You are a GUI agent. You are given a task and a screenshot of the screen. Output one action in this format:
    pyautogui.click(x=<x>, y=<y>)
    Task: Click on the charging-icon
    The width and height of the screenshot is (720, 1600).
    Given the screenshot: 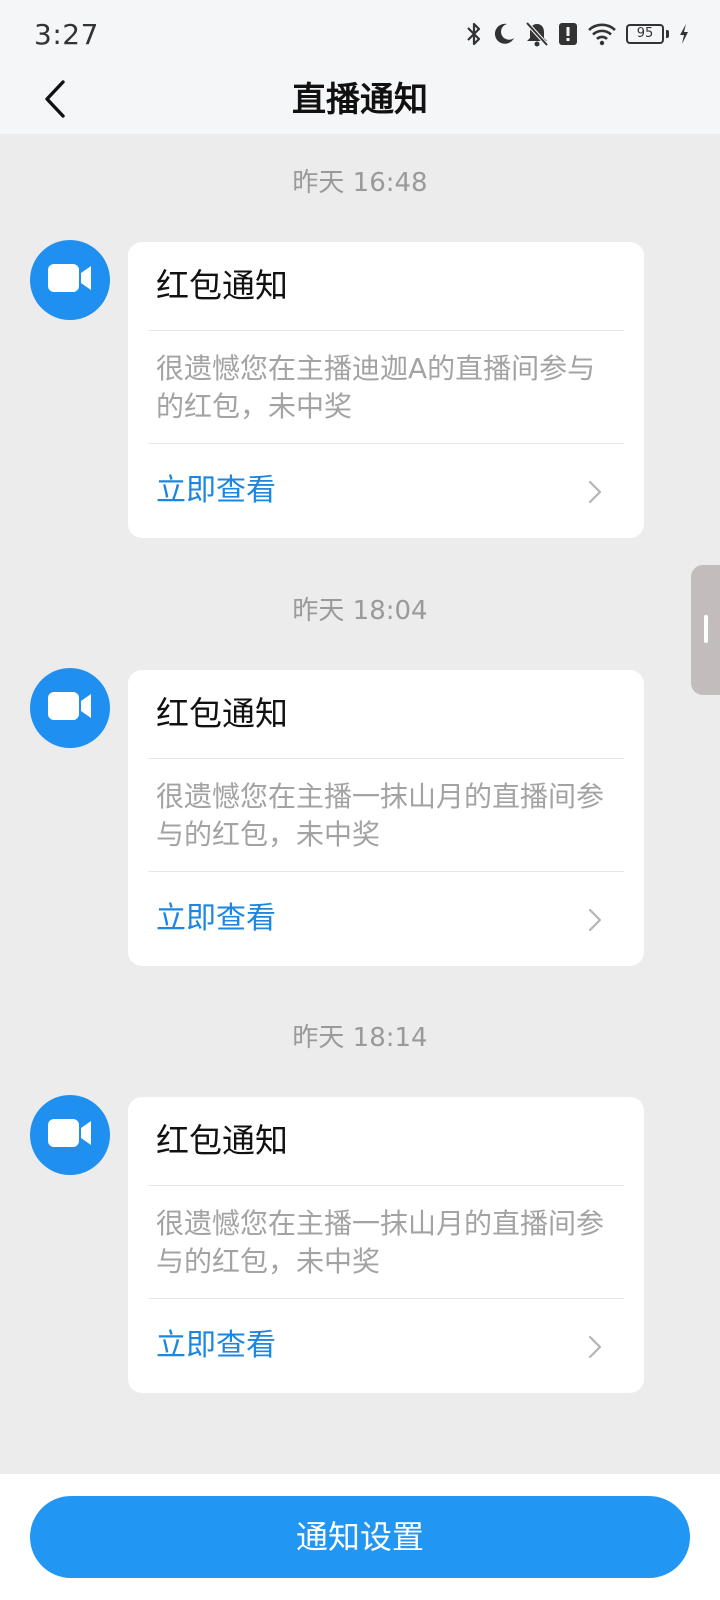 What is the action you would take?
    pyautogui.click(x=684, y=34)
    